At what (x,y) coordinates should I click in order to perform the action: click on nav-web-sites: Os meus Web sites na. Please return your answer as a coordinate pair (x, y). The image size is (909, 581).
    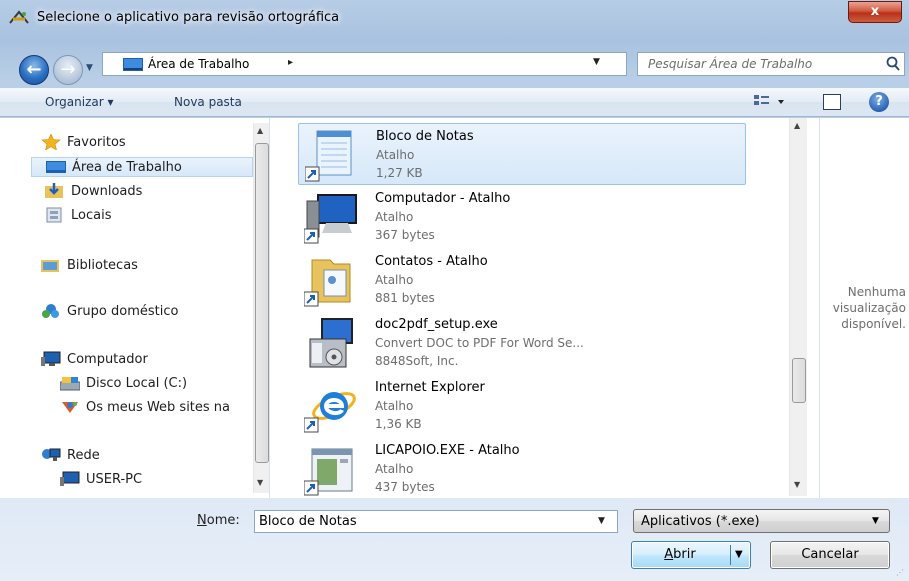
    Looking at the image, I should click on (145, 407).